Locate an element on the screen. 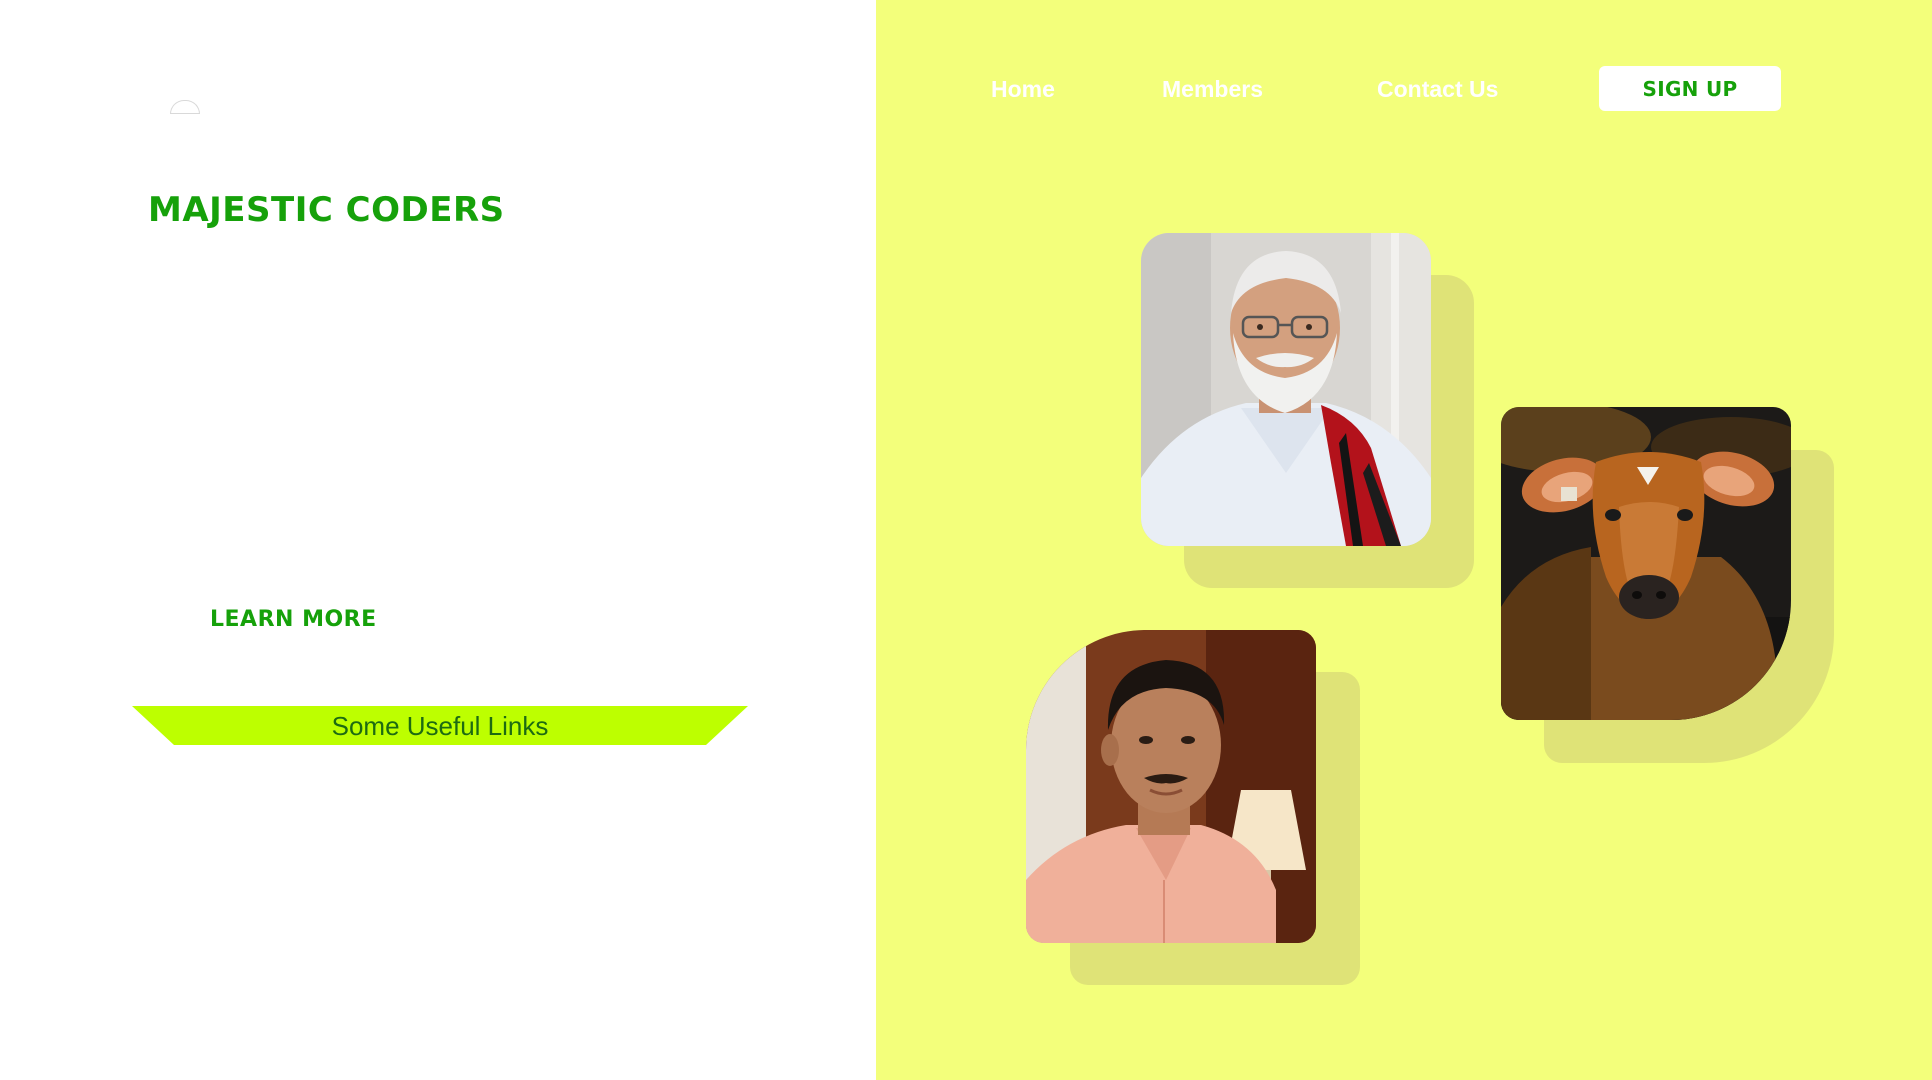  brown-calf-photo is located at coordinates (1646, 563).